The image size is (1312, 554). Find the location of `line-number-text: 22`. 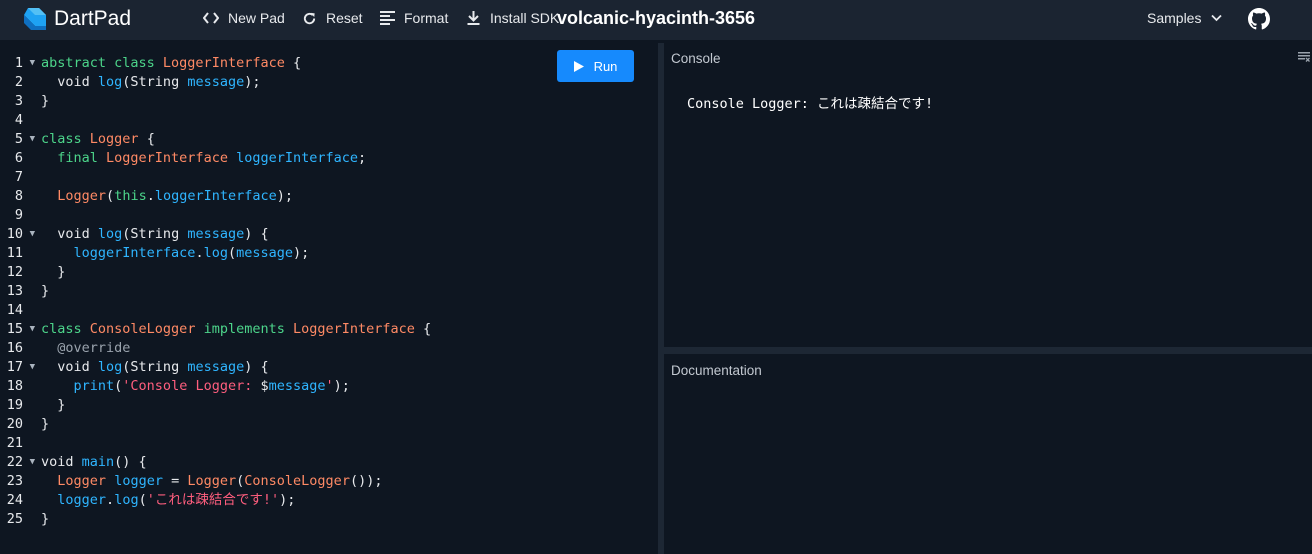

line-number-text: 22 is located at coordinates (14, 462).